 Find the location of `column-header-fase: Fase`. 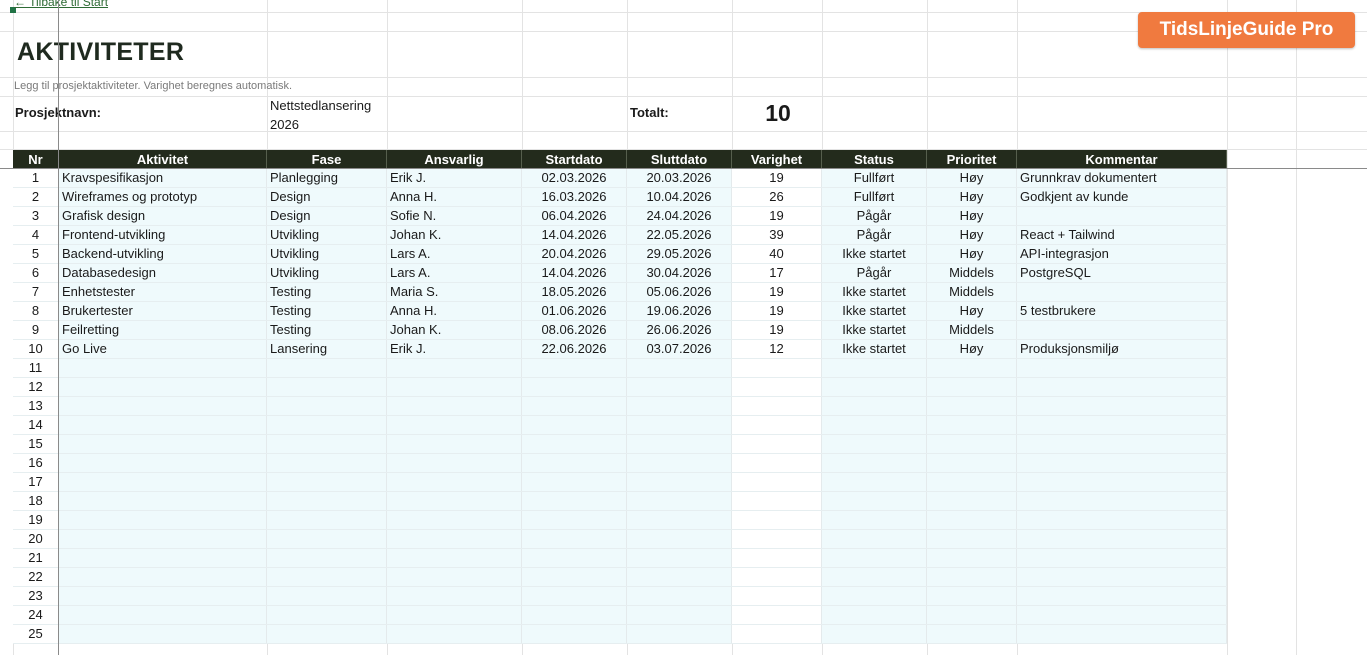

column-header-fase: Fase is located at coordinates (327, 159).